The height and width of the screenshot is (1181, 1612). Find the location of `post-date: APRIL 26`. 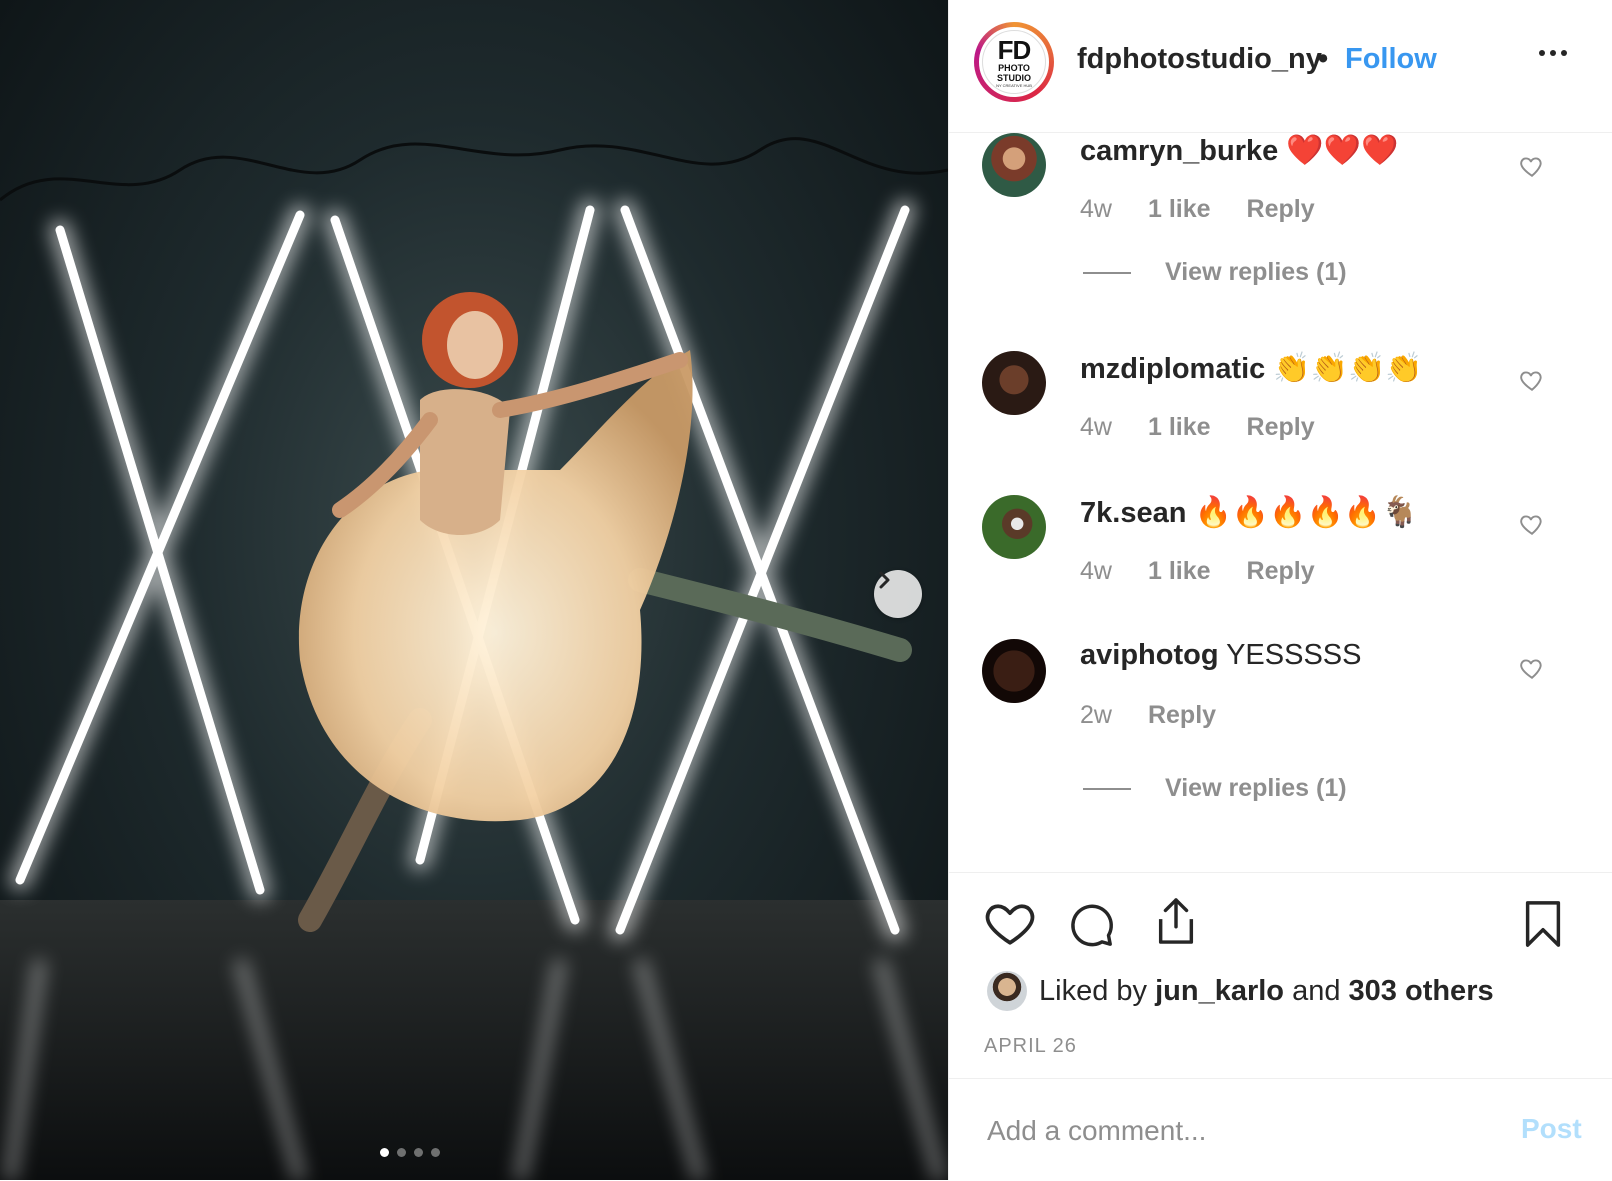

post-date: APRIL 26 is located at coordinates (1030, 1046).